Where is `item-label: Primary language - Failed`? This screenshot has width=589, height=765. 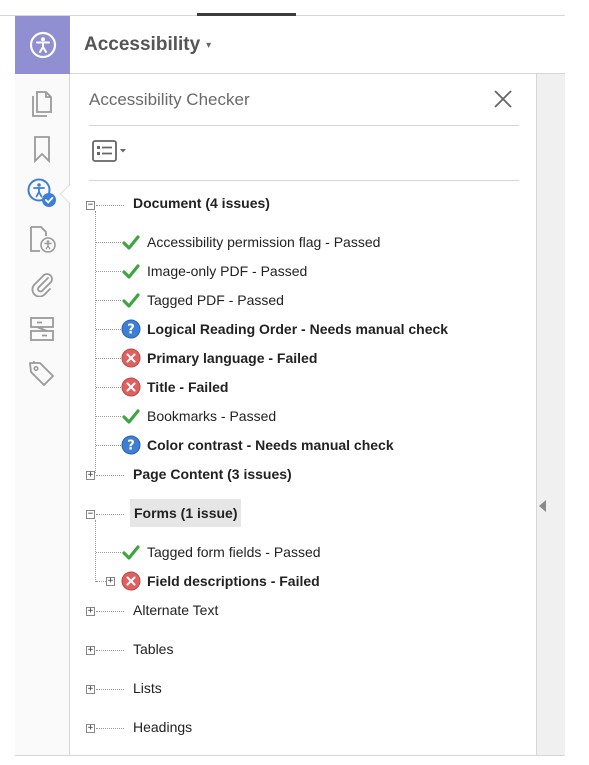
item-label: Primary language - Failed is located at coordinates (232, 358).